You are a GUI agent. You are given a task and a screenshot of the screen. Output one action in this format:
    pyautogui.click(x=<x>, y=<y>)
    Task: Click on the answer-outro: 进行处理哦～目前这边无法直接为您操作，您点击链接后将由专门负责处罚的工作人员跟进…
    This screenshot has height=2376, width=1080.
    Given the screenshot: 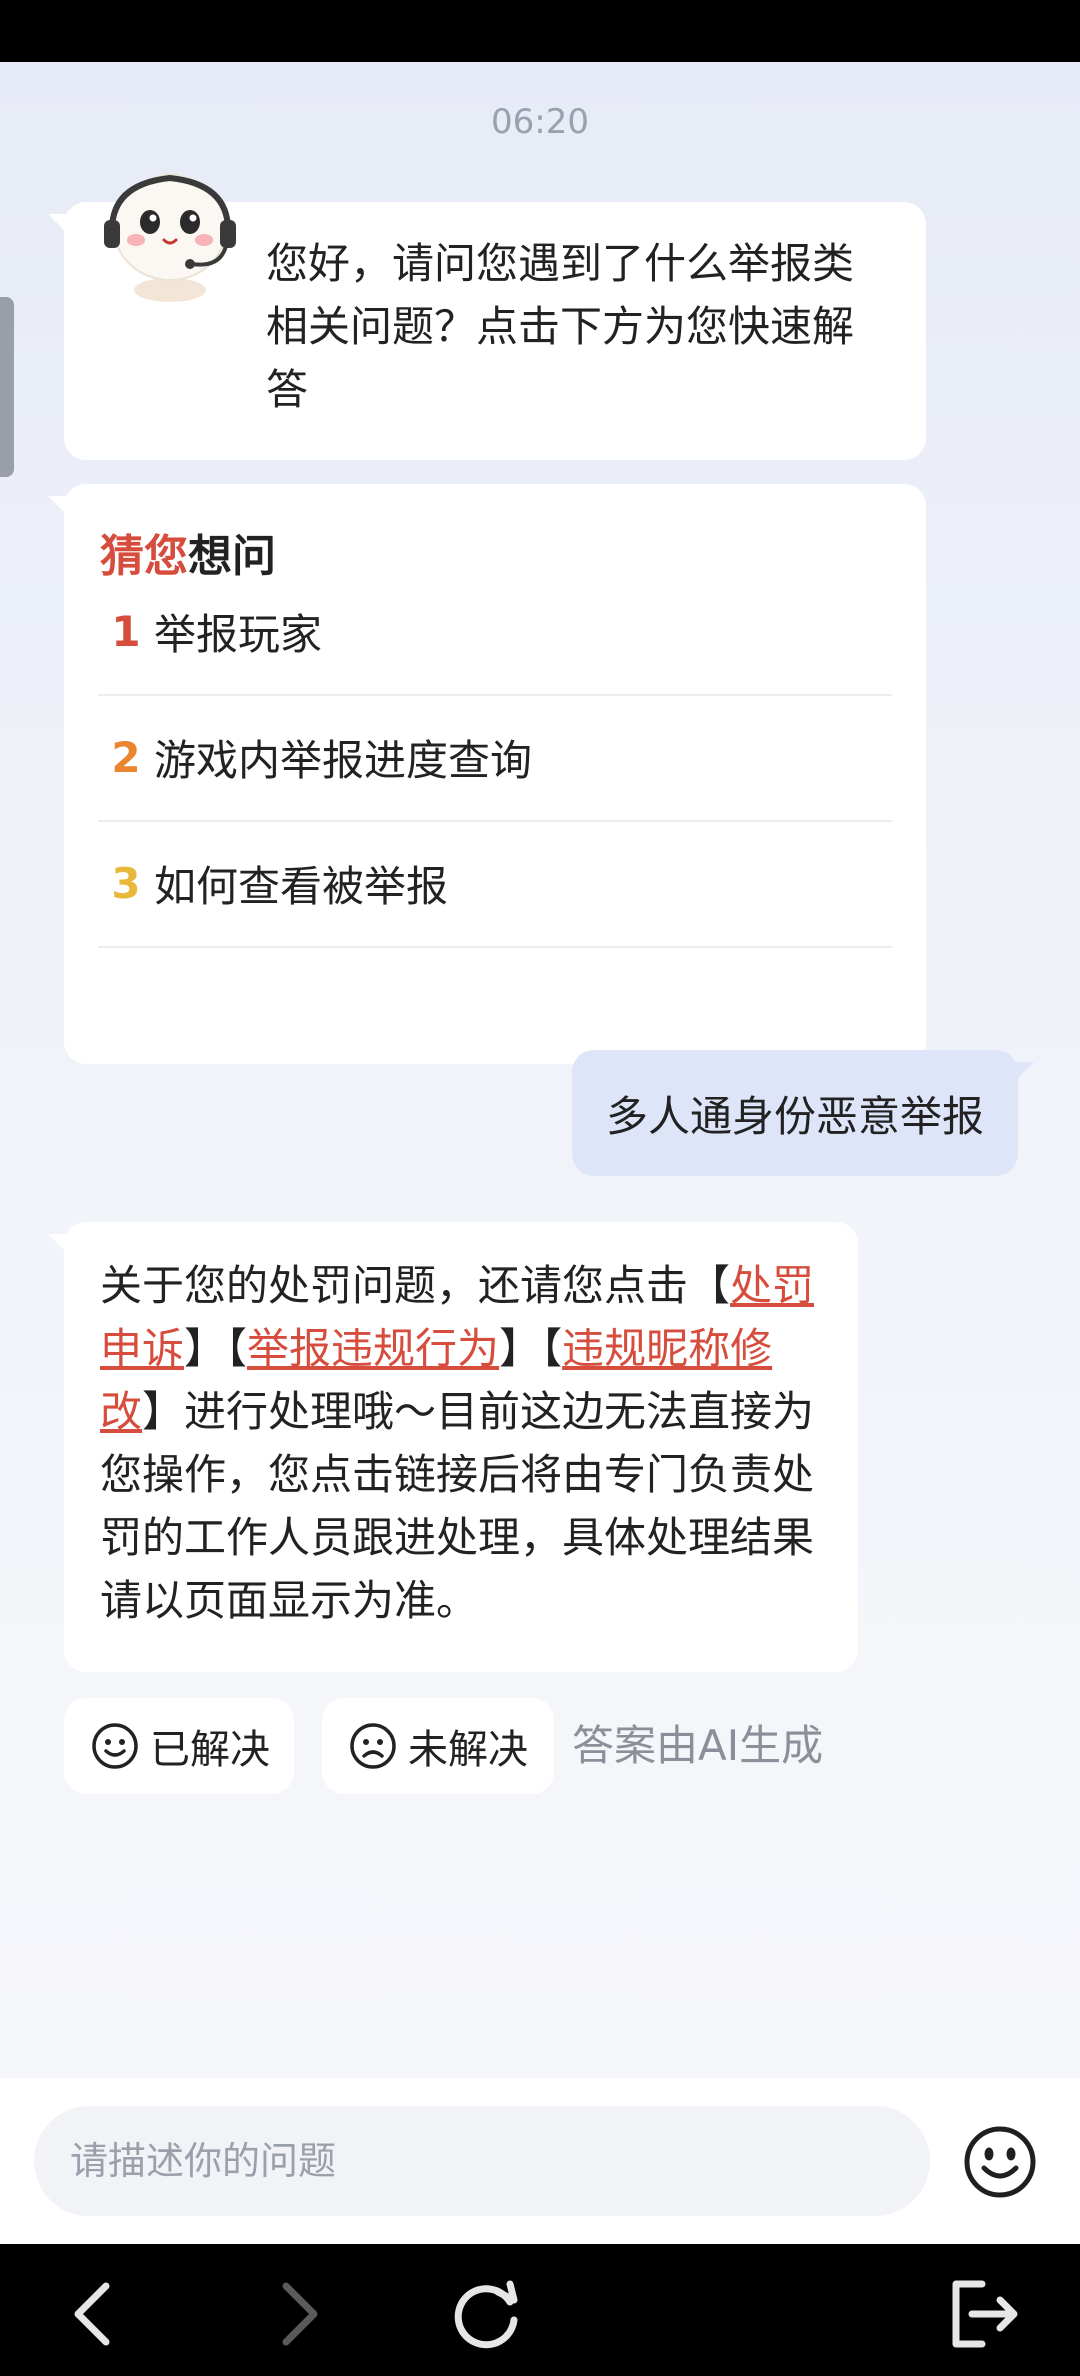 What is the action you would take?
    pyautogui.click(x=457, y=1506)
    